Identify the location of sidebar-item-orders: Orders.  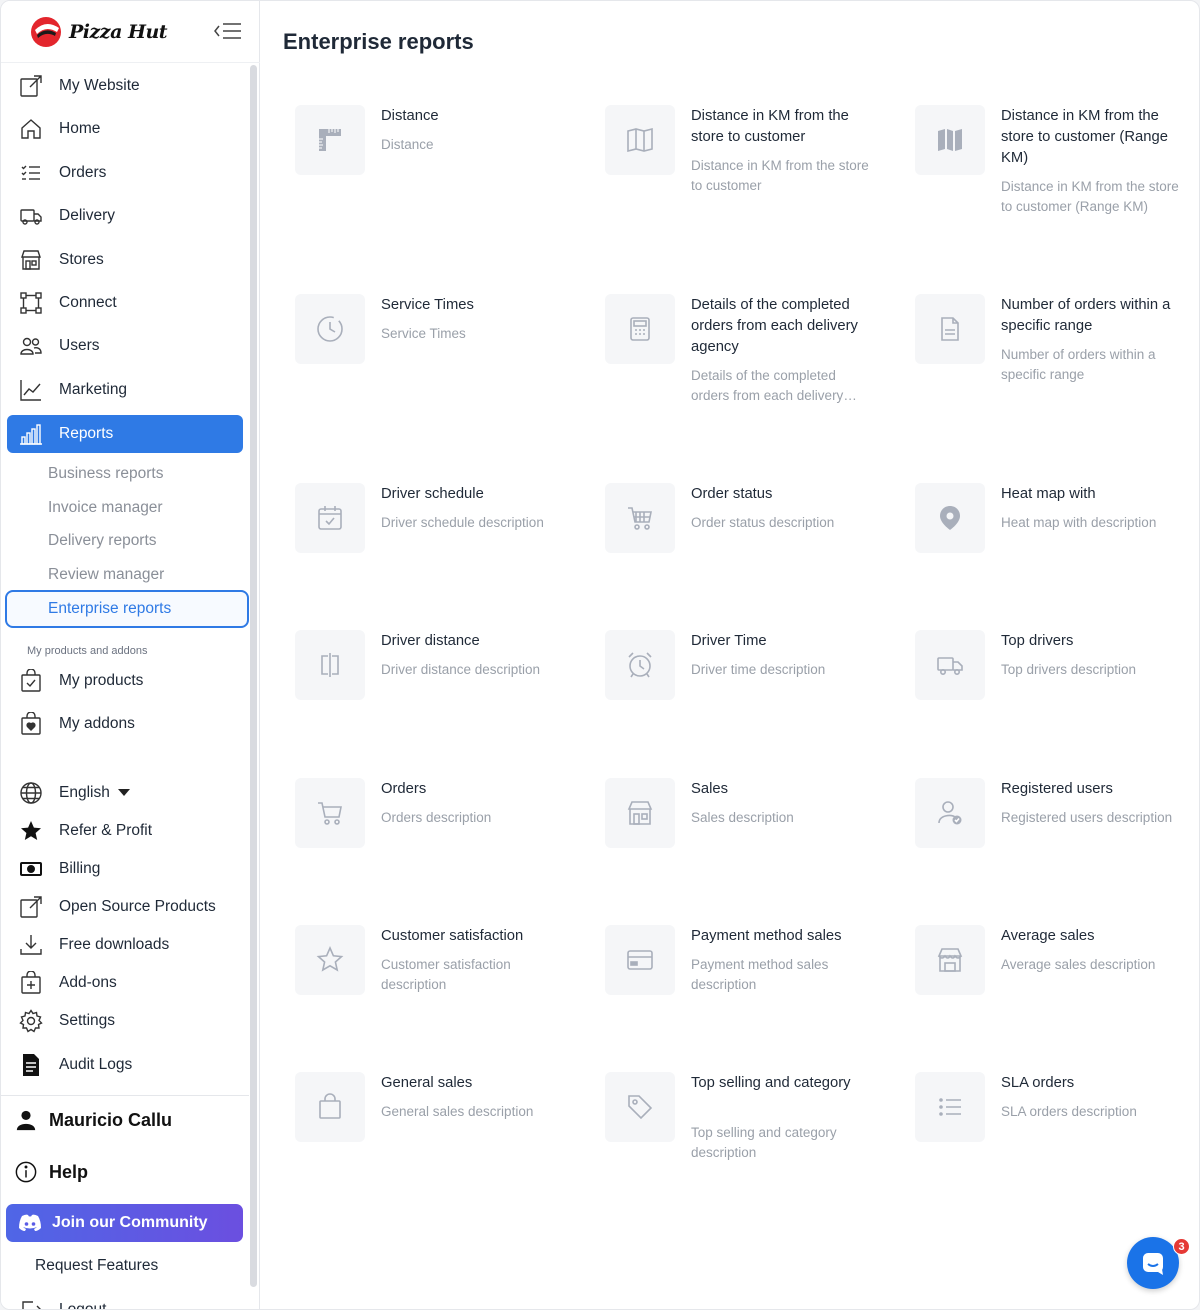
(125, 173).